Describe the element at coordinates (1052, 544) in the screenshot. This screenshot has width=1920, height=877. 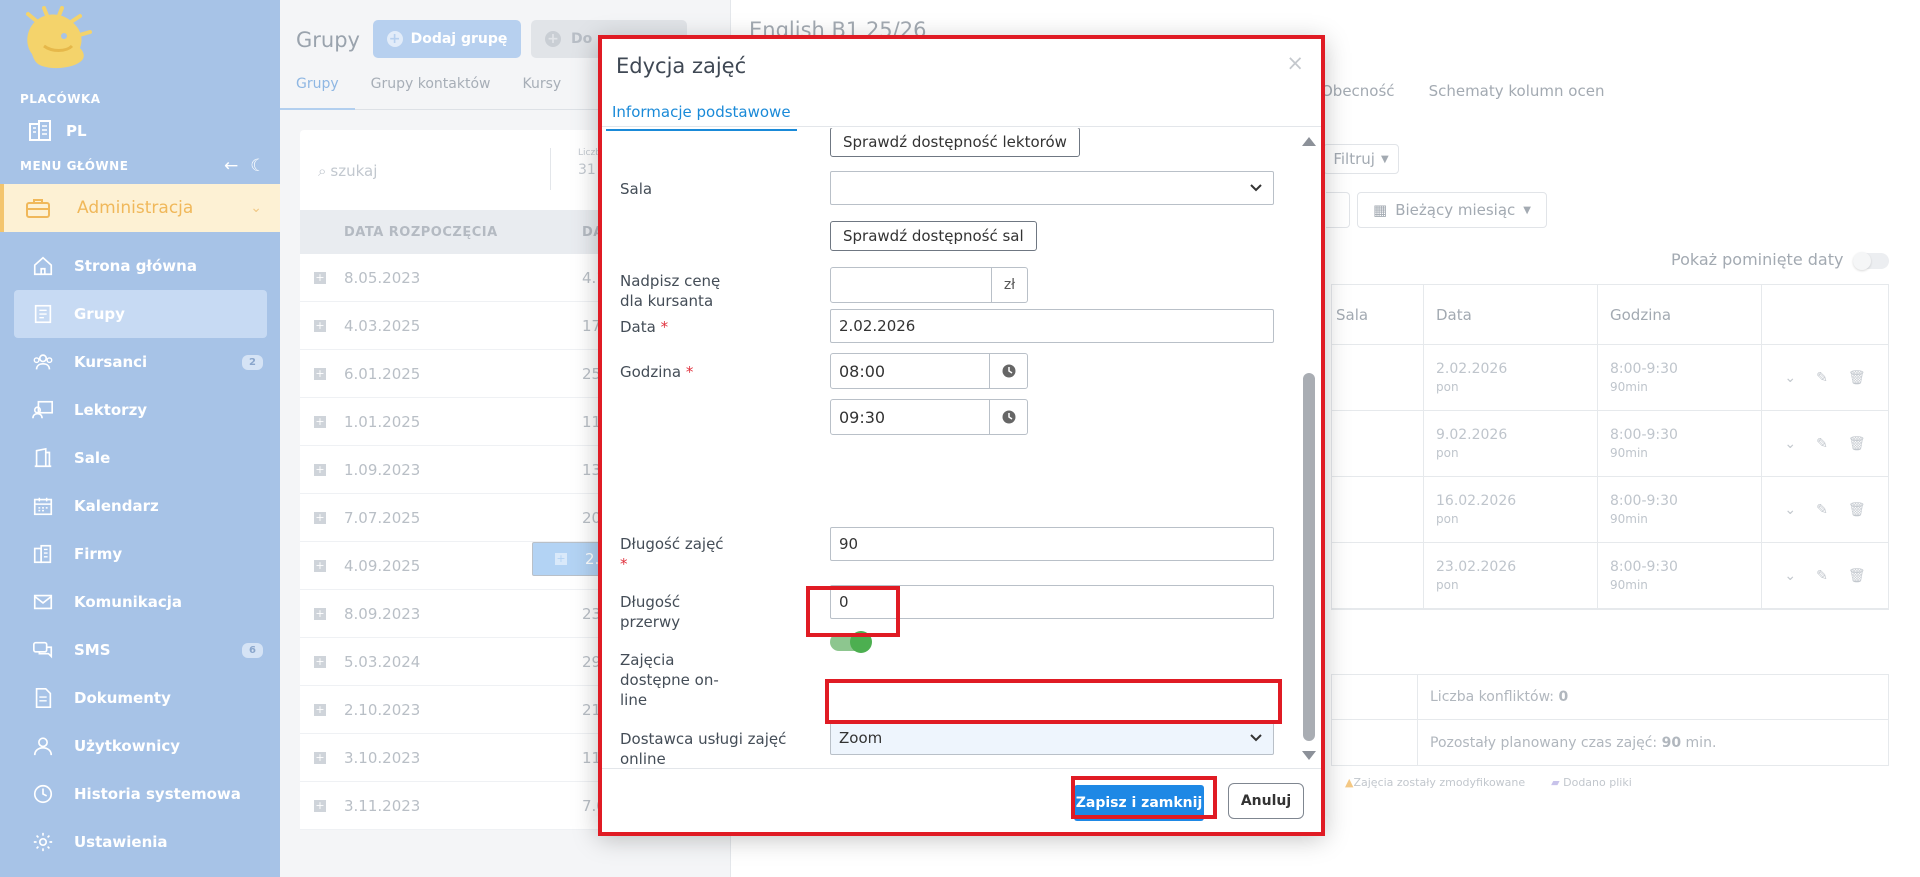
I see `duration-input: 90` at that location.